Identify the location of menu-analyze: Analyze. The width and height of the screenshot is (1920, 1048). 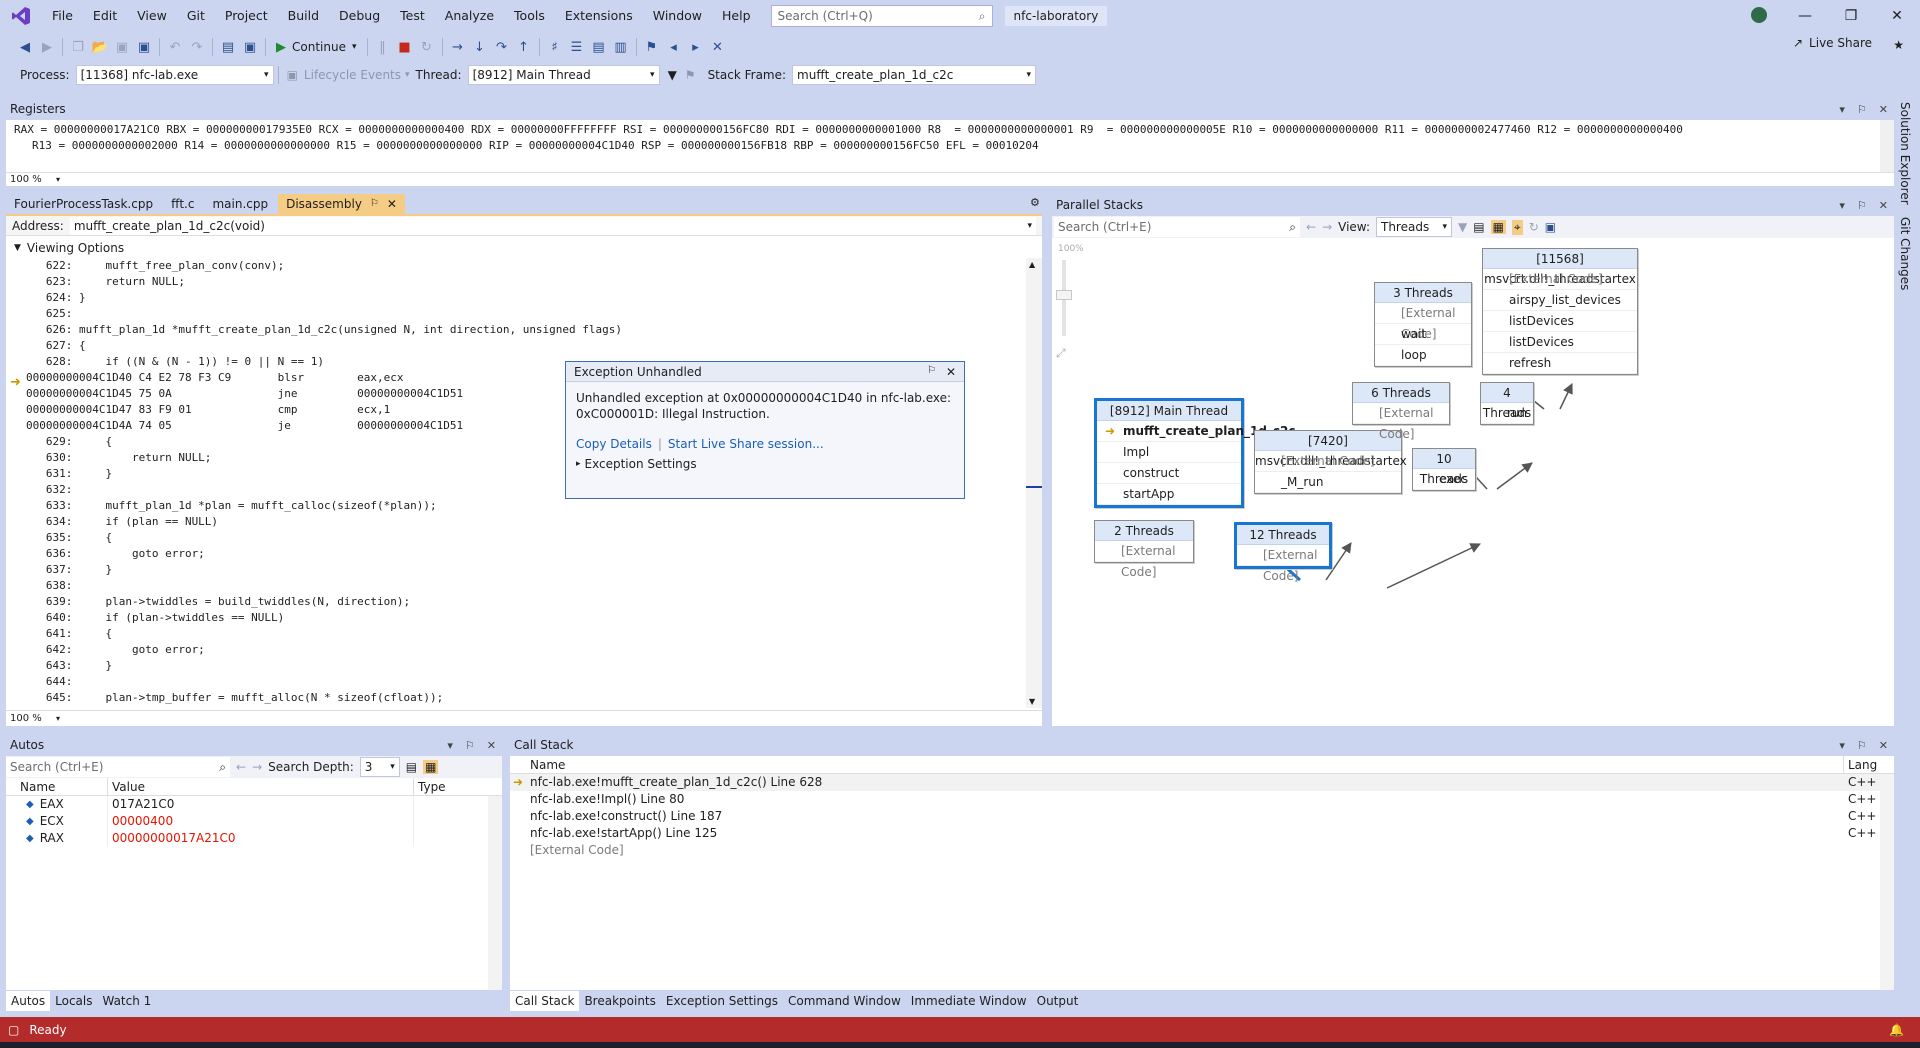
(469, 16).